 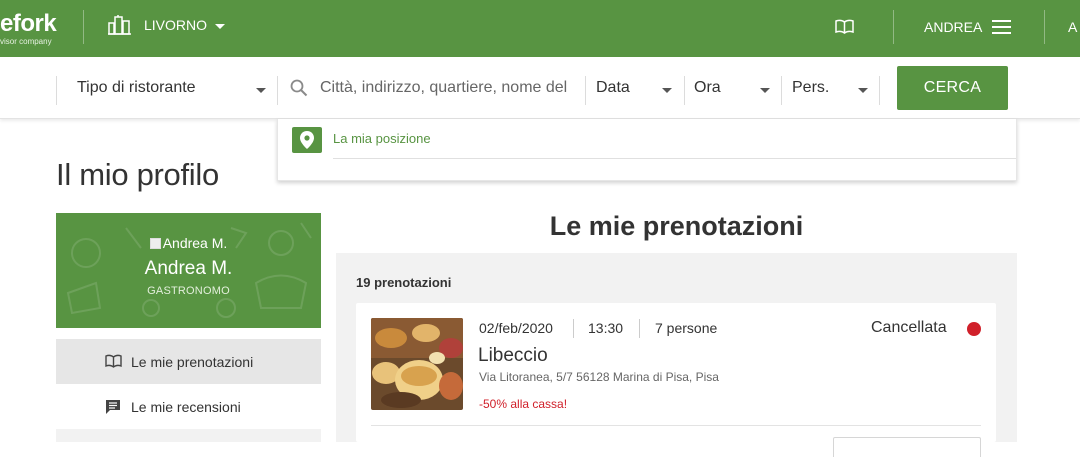 I want to click on reservation-status: Cancellata, so click(x=909, y=327).